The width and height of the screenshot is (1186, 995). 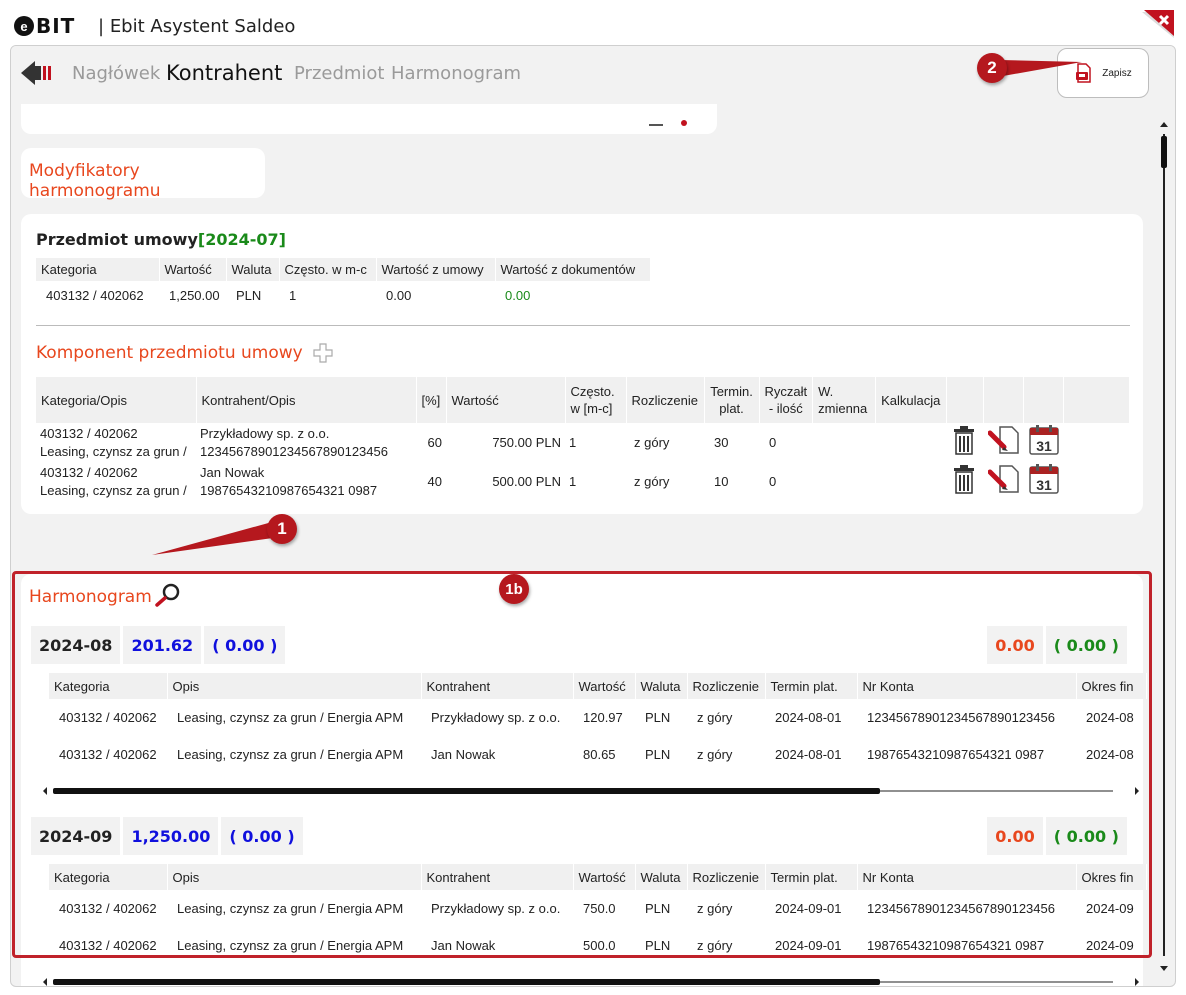 What do you see at coordinates (282, 529) in the screenshot?
I see `annotation-badge-1: 1` at bounding box center [282, 529].